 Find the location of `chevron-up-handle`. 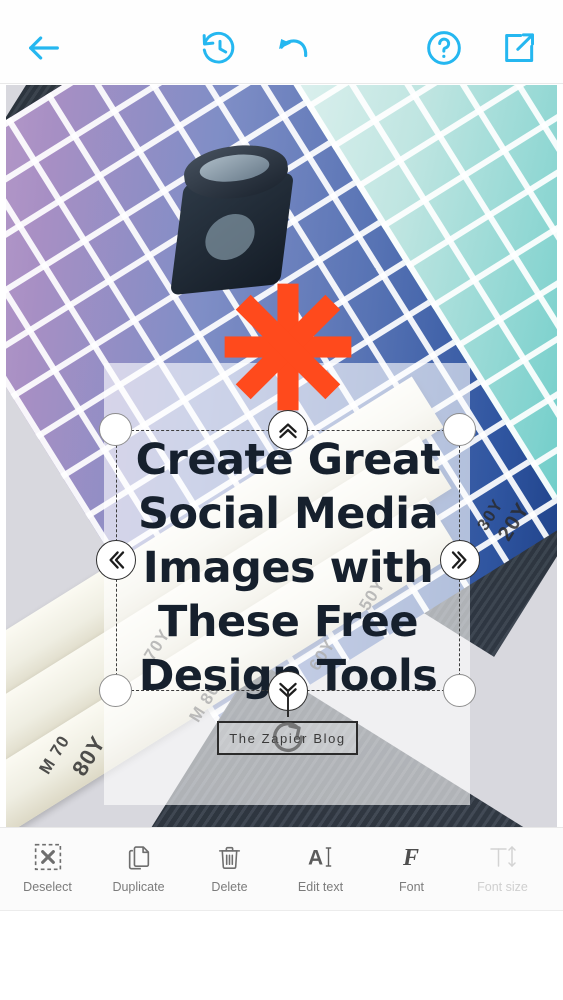

chevron-up-handle is located at coordinates (288, 430).